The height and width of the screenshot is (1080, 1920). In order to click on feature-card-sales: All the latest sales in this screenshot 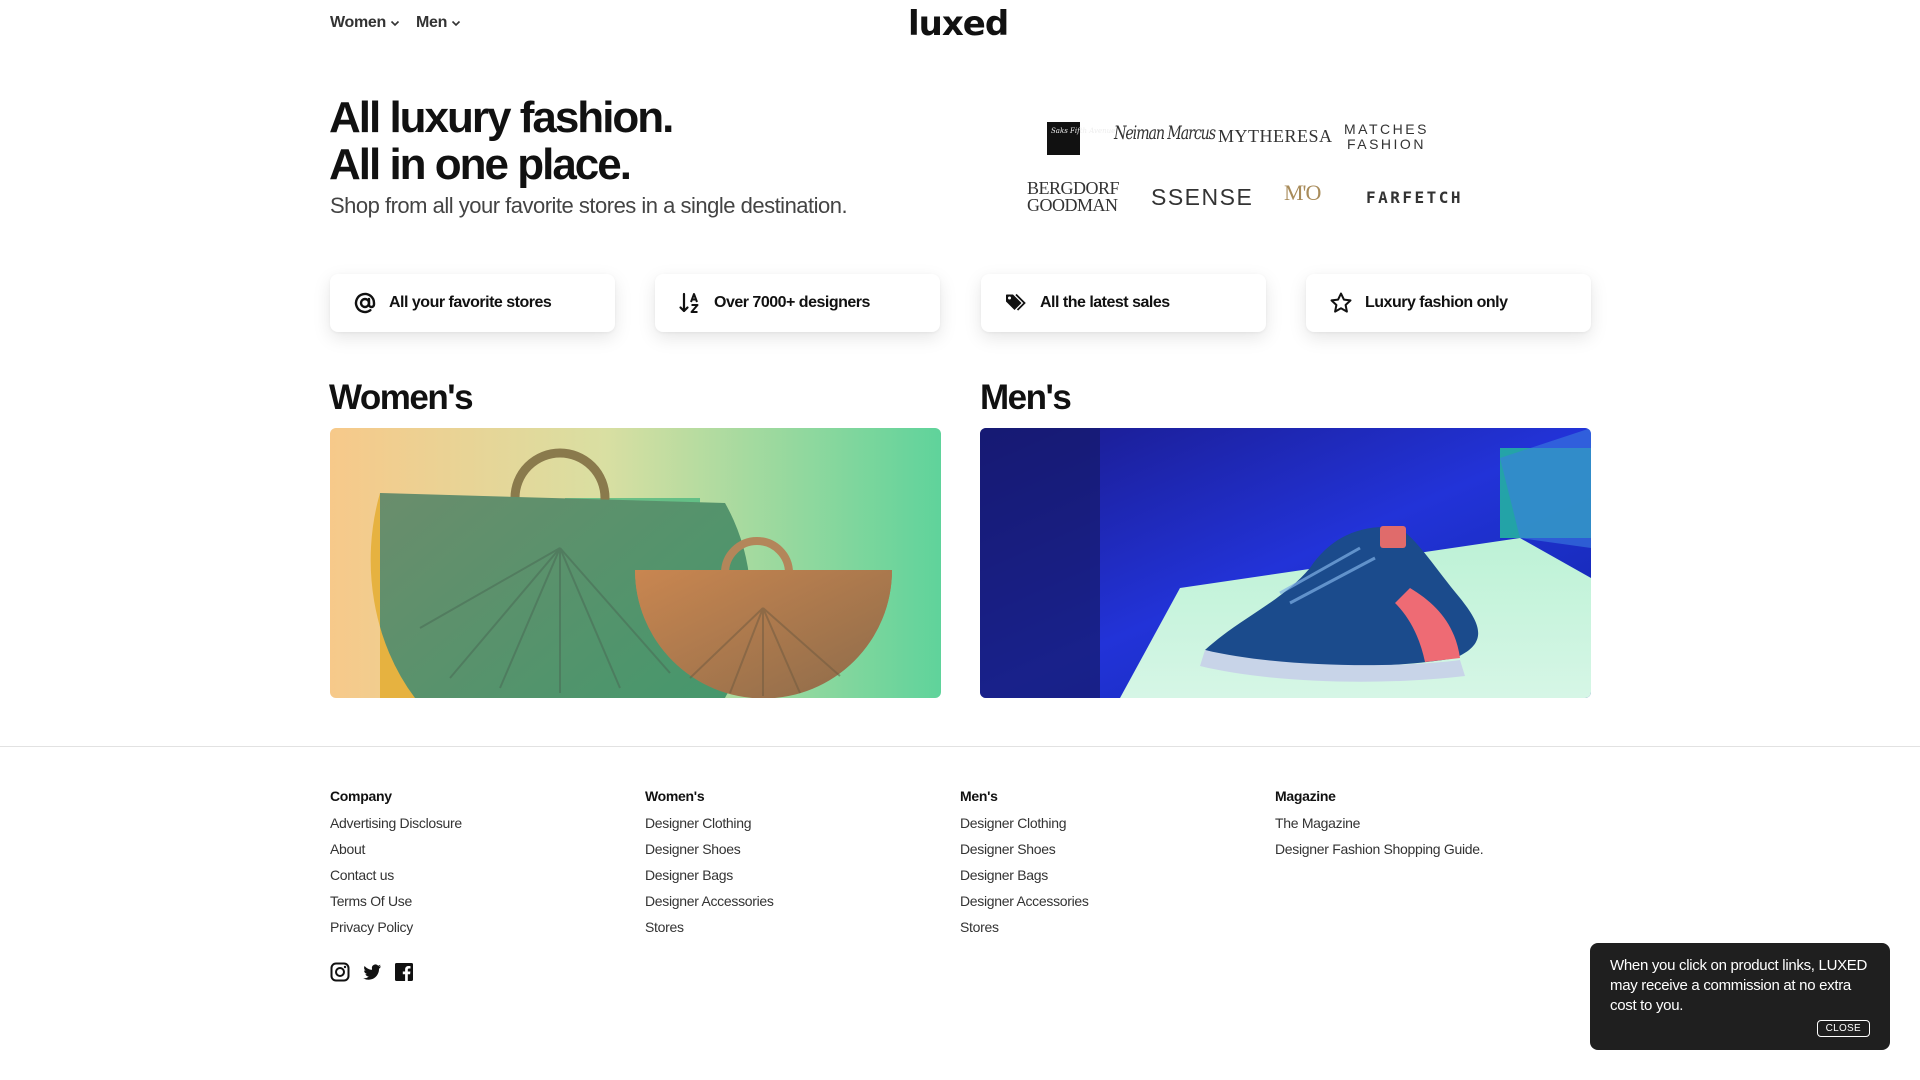, I will do `click(1123, 303)`.